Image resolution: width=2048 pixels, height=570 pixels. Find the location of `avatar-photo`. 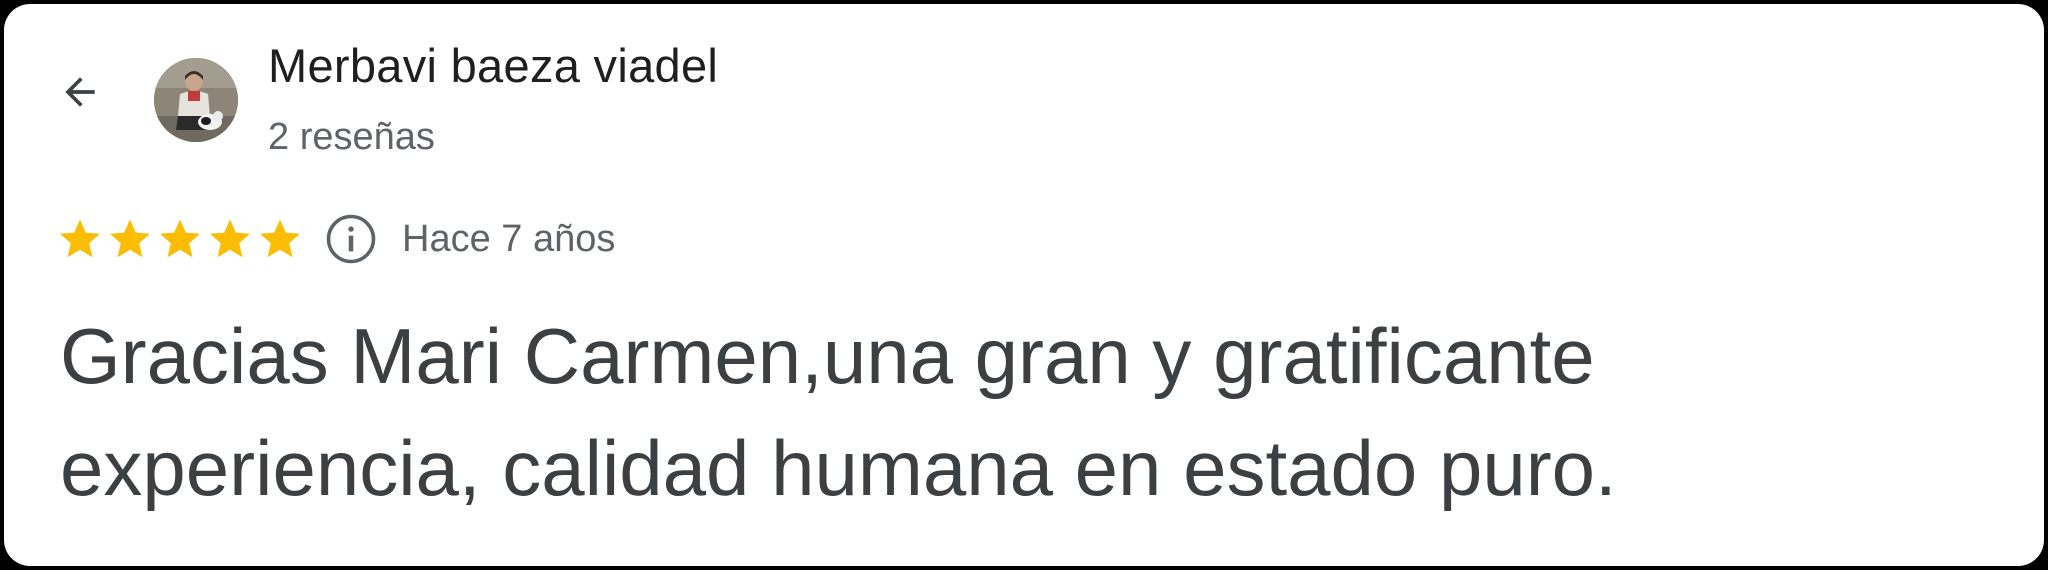

avatar-photo is located at coordinates (196, 100).